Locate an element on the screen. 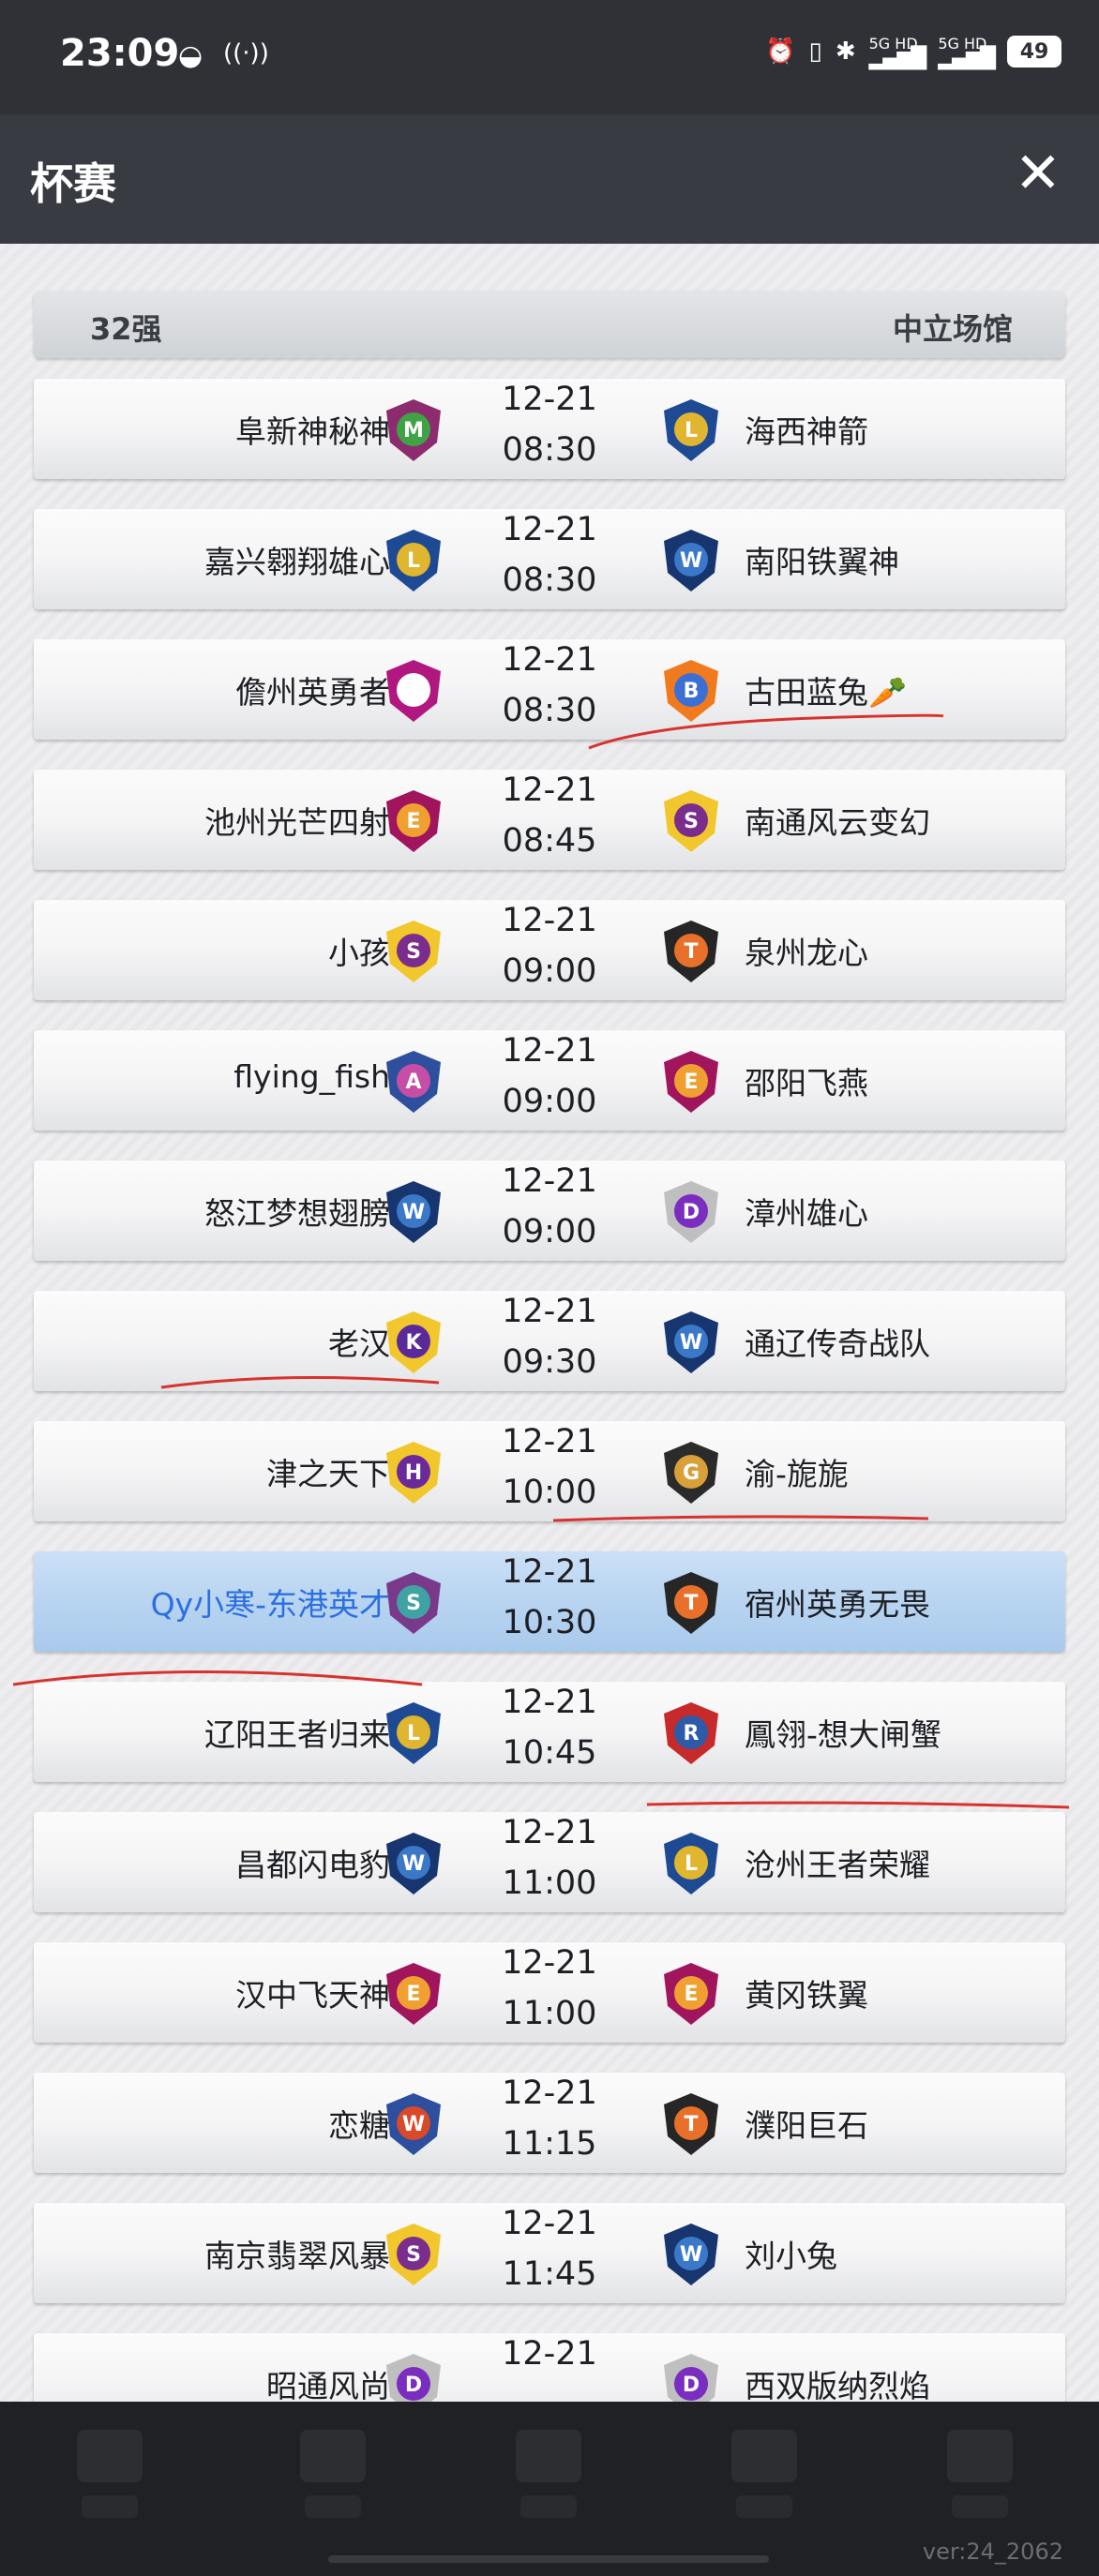  svg-text: M is located at coordinates (413, 430).